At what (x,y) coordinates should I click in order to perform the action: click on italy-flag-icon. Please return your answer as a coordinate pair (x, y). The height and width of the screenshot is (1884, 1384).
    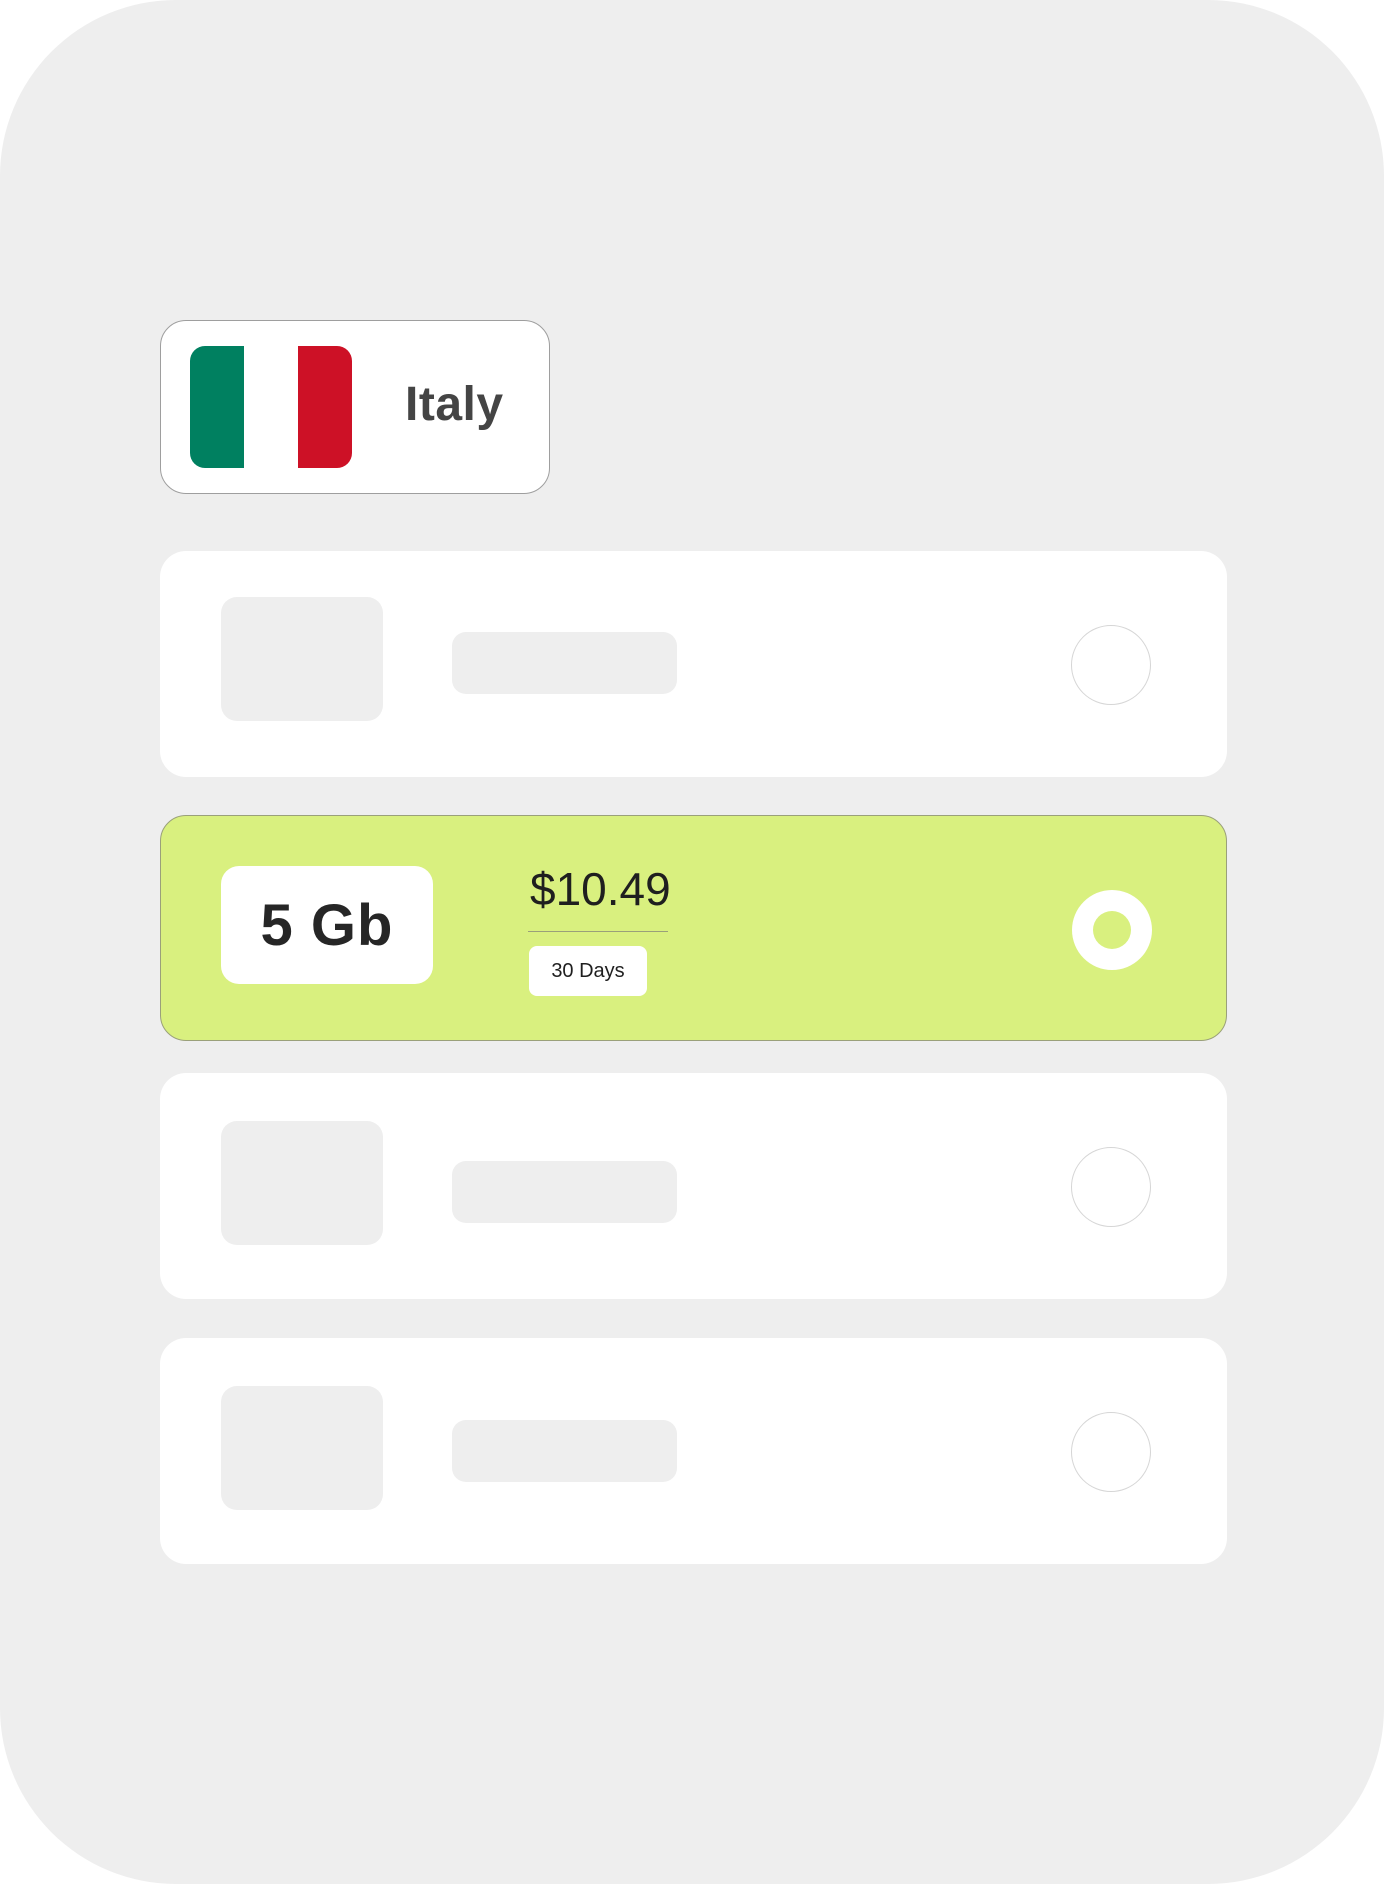
    Looking at the image, I should click on (271, 407).